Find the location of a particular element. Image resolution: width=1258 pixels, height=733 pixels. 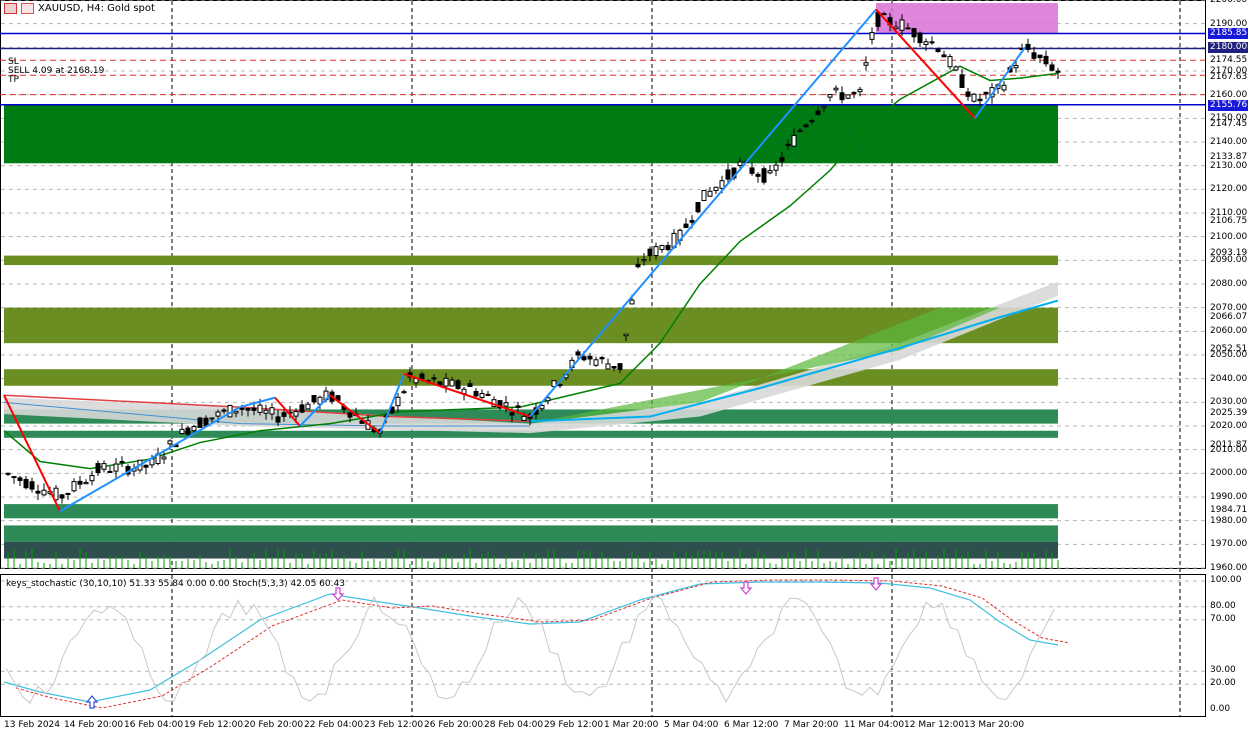

time-axis-label: 26 Feb 20:00 is located at coordinates (454, 725).